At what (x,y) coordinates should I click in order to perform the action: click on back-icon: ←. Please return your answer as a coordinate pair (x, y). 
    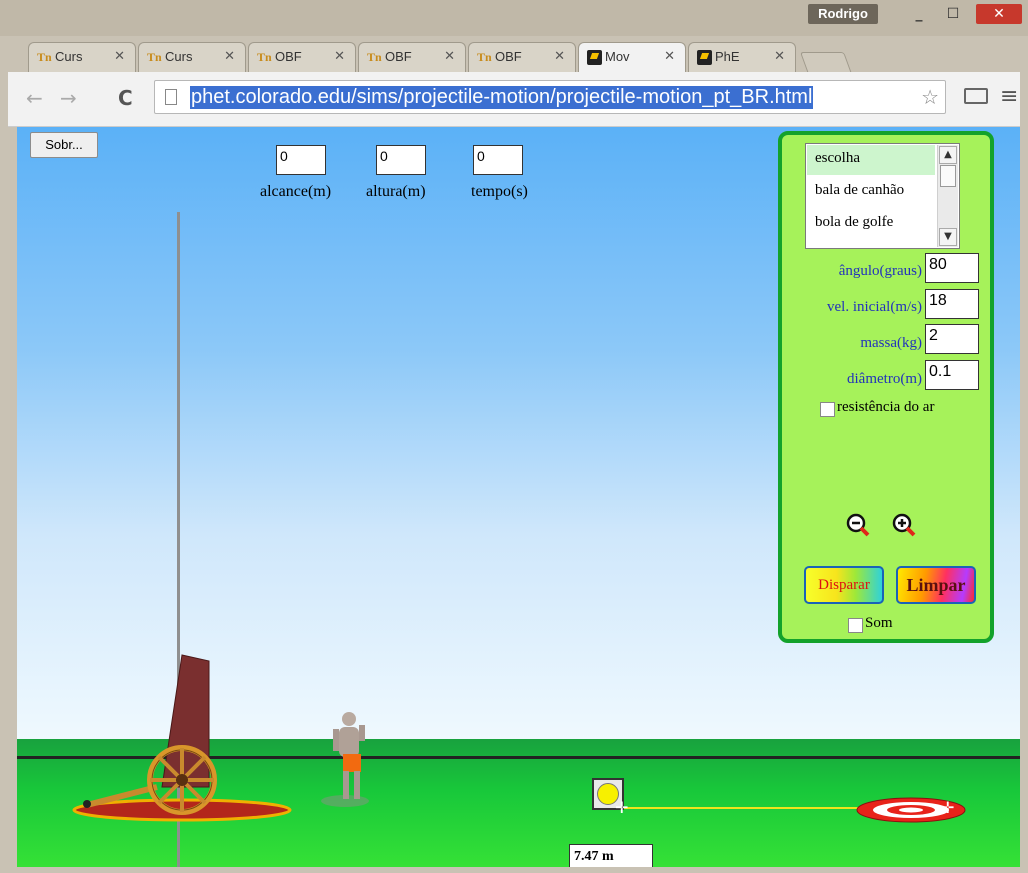
    Looking at the image, I should click on (34, 98).